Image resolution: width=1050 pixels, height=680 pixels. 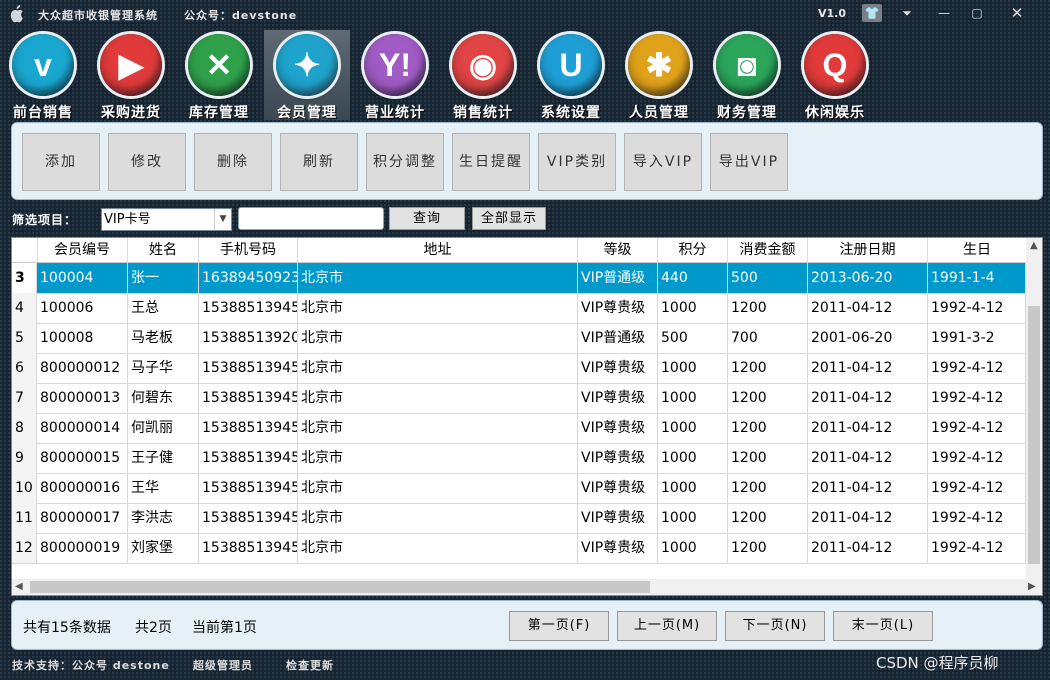 I want to click on last-page-button: 末一页(L), so click(x=883, y=626).